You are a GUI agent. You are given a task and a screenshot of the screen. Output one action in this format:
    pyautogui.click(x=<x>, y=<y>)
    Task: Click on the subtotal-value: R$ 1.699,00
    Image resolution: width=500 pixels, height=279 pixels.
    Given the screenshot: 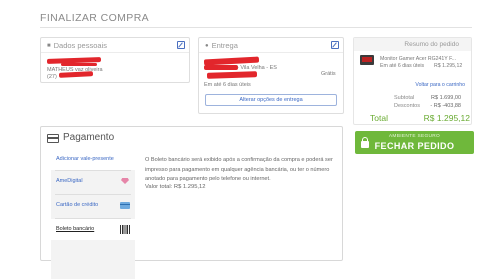 What is the action you would take?
    pyautogui.click(x=446, y=98)
    